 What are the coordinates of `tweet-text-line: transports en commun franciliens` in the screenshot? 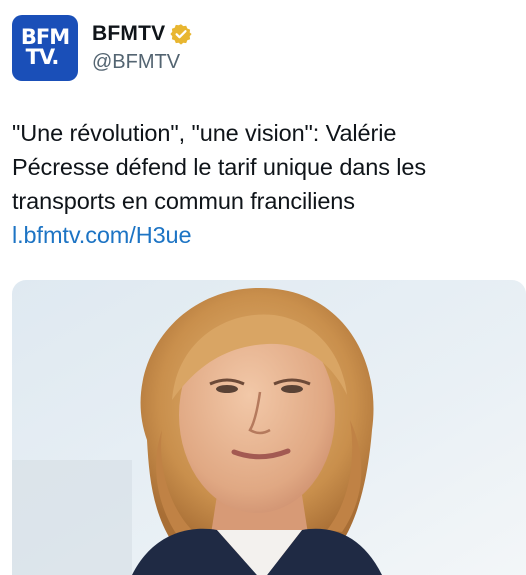 It's located at (183, 201).